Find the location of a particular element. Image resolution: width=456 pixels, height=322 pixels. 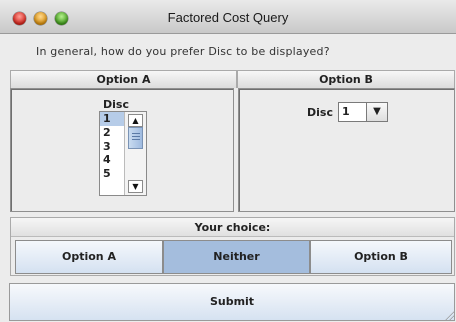

list-item: 3 is located at coordinates (112, 147).